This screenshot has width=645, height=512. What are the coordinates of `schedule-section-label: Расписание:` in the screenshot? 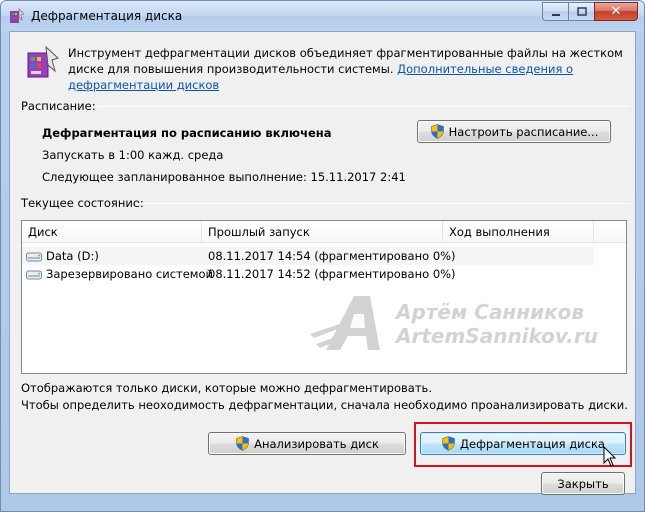 It's located at (58, 106).